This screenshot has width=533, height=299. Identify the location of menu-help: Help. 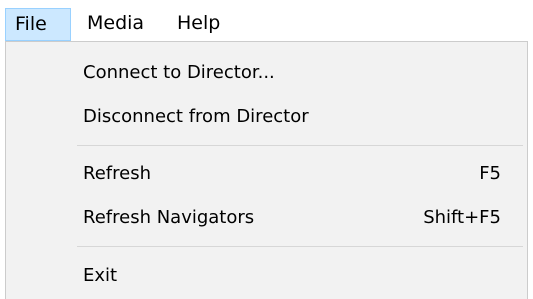
(201, 24).